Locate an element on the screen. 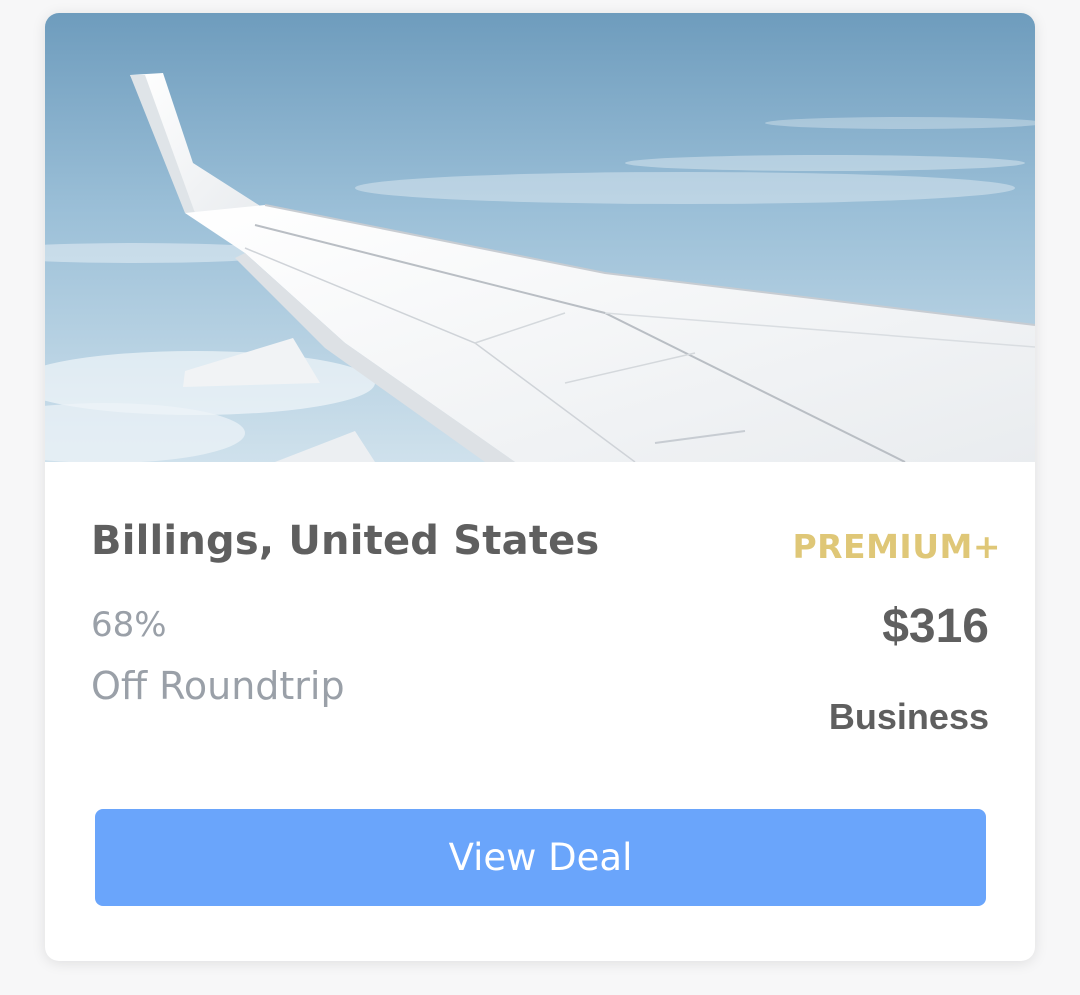 This screenshot has width=1080, height=995. trip-type-label: Off Roundtrip is located at coordinates (218, 686).